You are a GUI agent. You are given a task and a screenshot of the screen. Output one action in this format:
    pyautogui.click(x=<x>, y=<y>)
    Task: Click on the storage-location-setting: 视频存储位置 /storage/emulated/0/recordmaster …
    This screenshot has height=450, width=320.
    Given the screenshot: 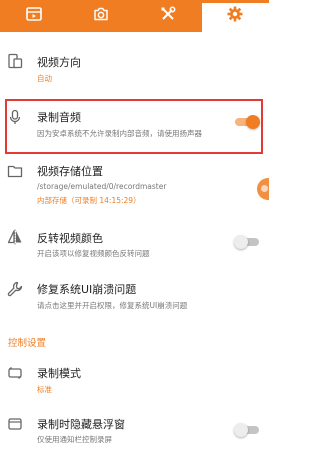 What is the action you would take?
    pyautogui.click(x=134, y=182)
    